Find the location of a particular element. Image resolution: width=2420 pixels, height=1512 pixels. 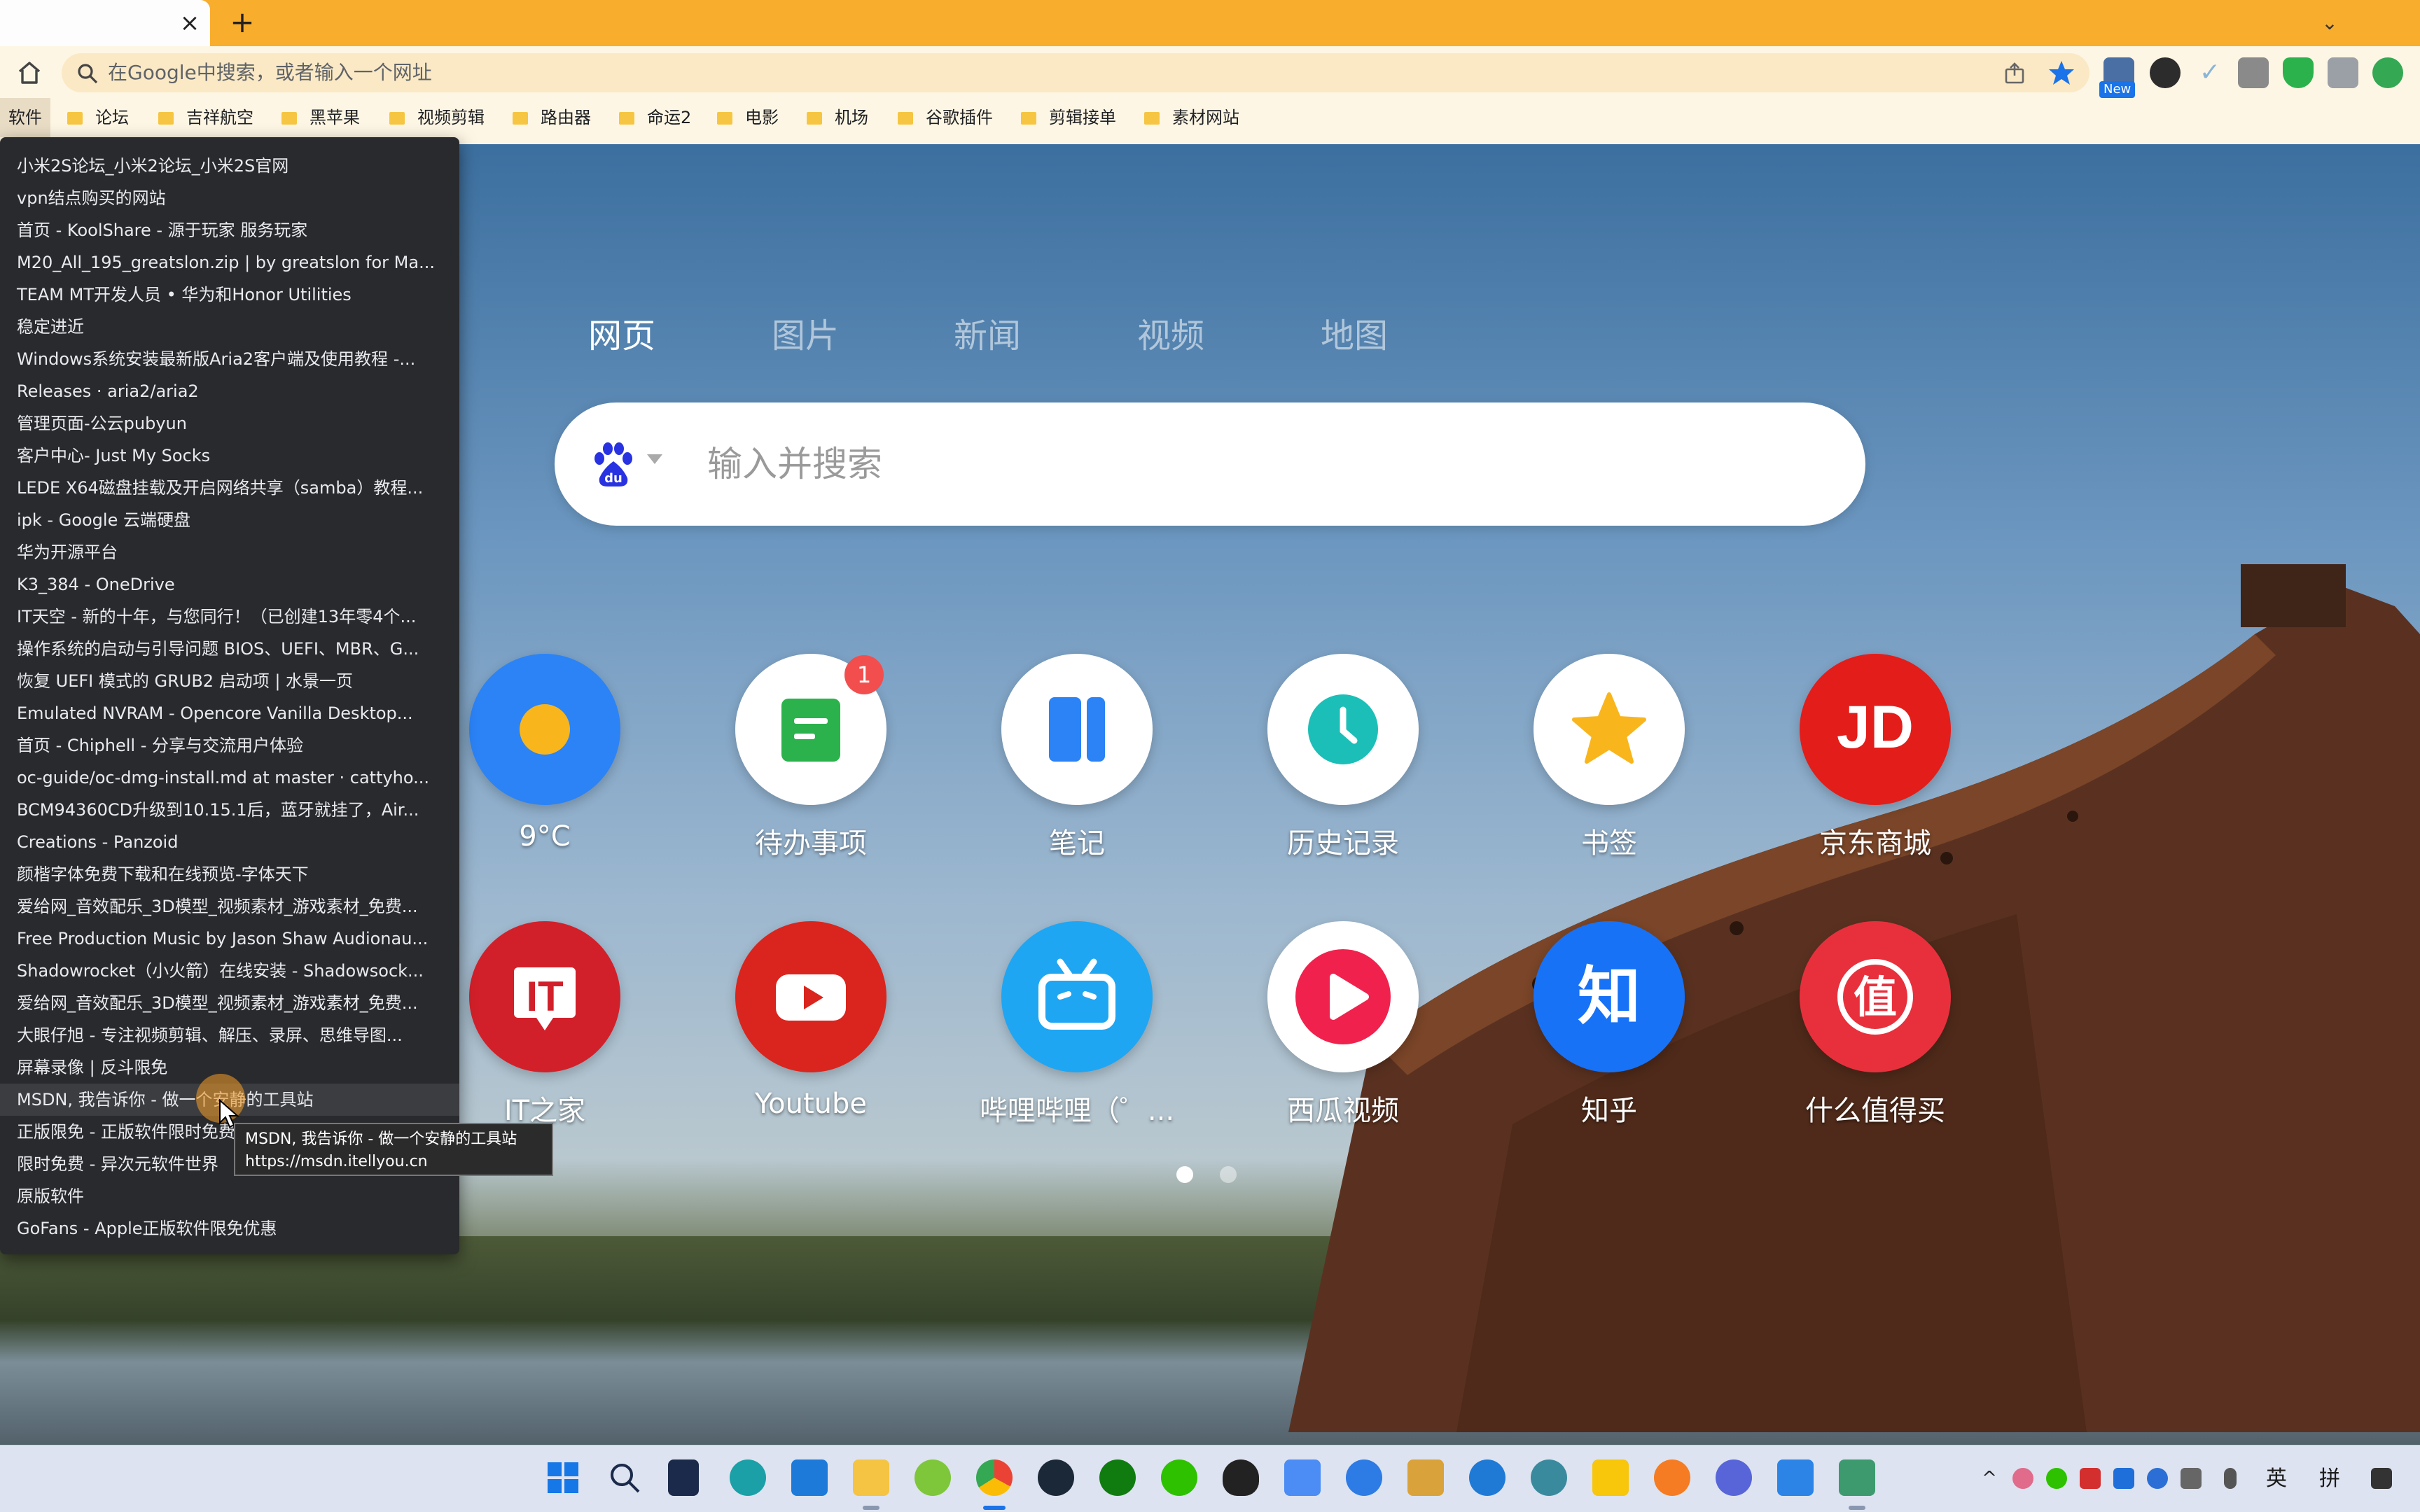

app-monitor-icon is located at coordinates (1857, 1478).